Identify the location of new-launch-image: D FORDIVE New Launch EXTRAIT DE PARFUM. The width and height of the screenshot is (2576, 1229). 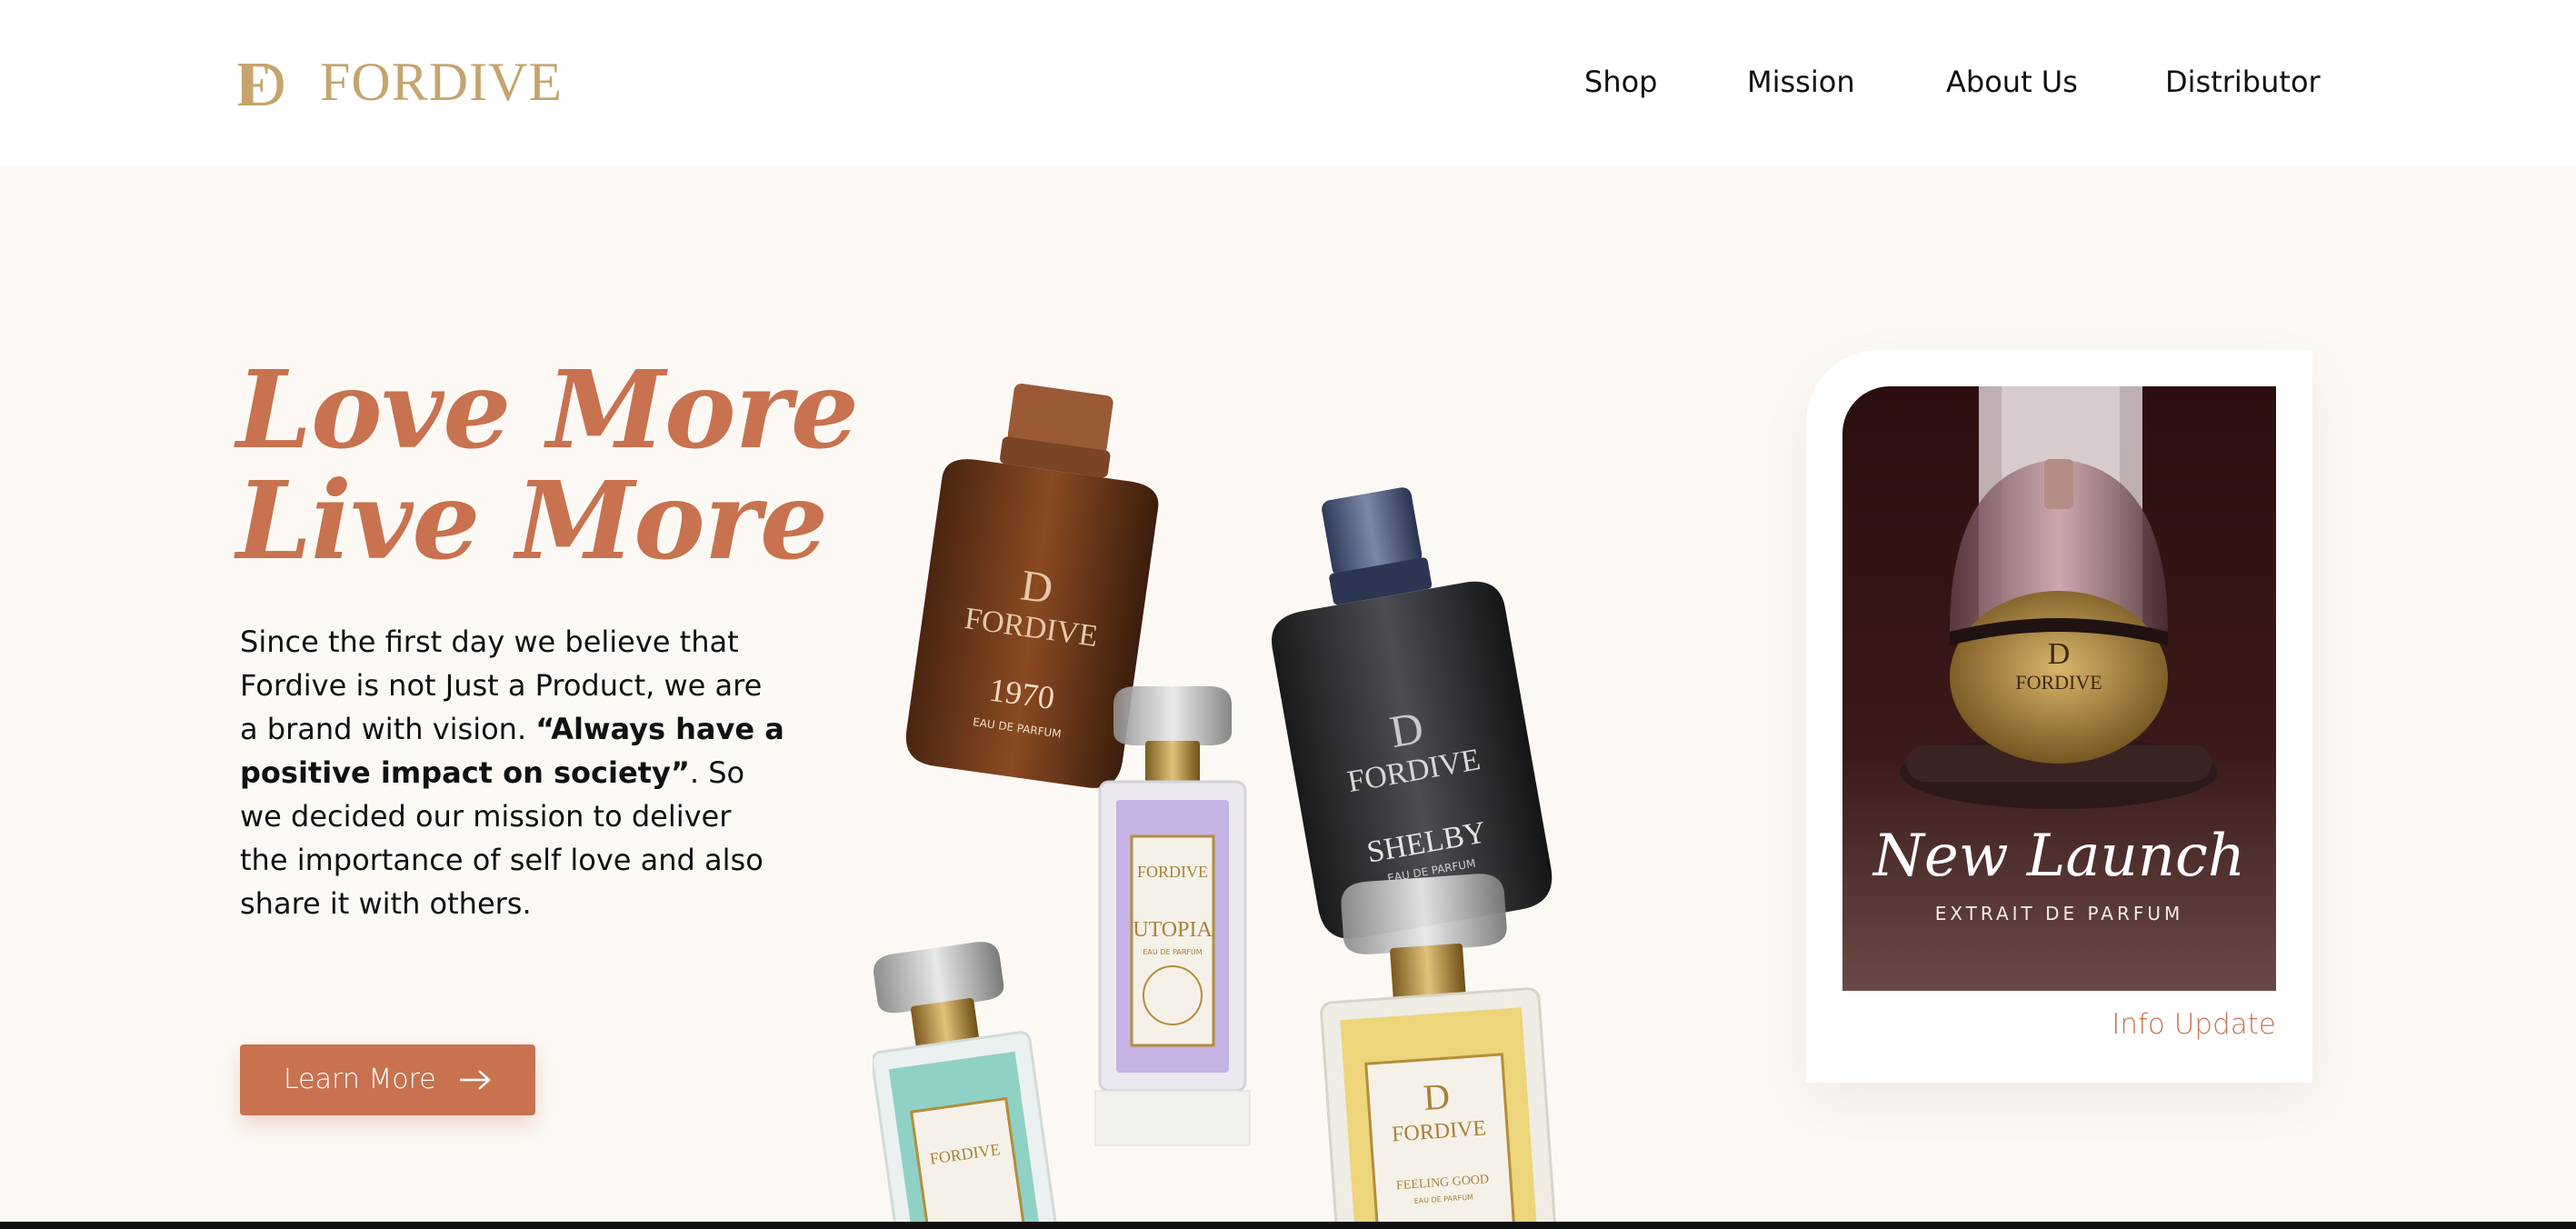
(2059, 688).